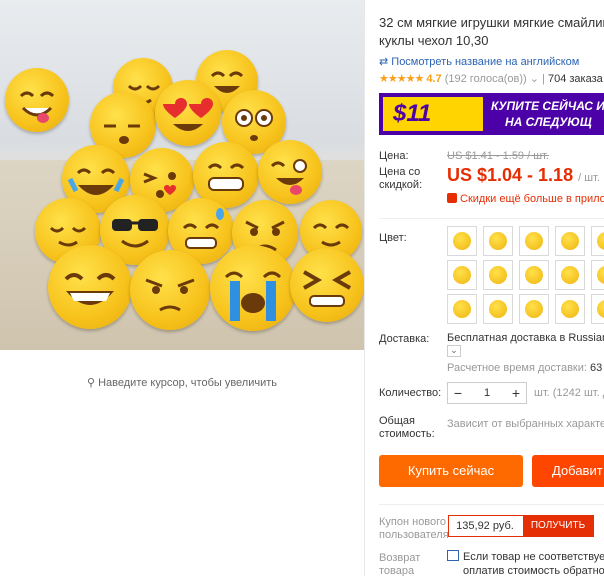 The height and width of the screenshot is (576, 604). I want to click on emoji-sunglasses-icon, so click(570, 241).